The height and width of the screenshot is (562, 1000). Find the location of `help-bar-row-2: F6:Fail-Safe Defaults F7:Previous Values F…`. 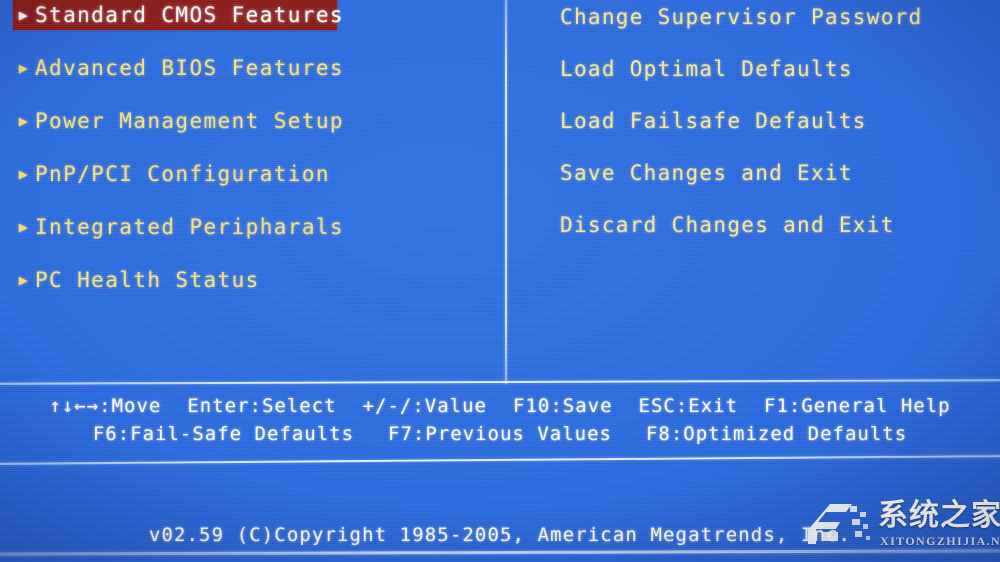

help-bar-row-2: F6:Fail-Safe Defaults F7:Previous Values F… is located at coordinates (500, 434).